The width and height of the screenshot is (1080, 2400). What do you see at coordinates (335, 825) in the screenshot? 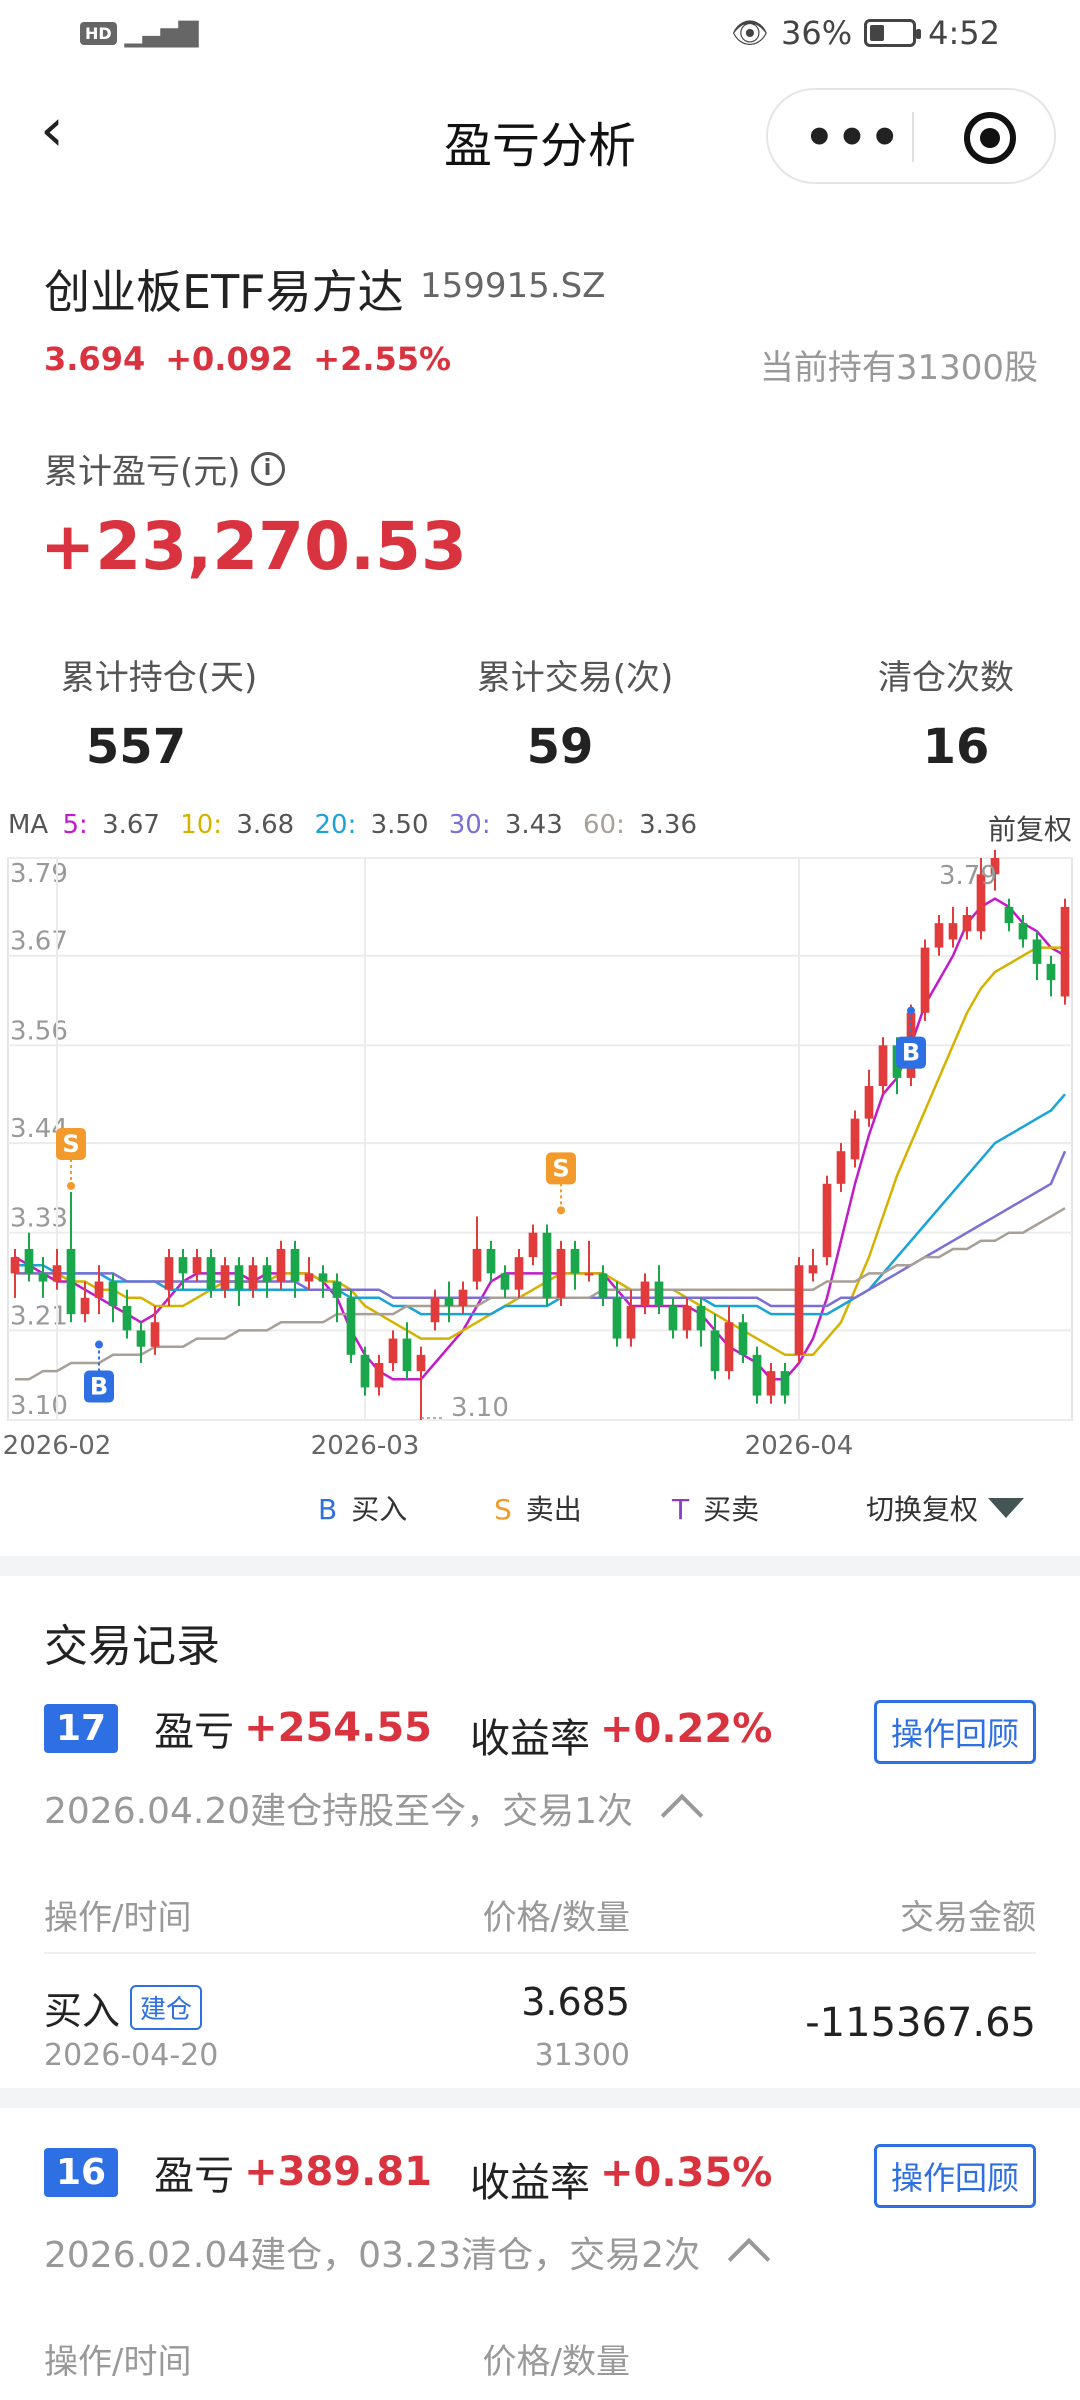
I see `ma20-key: 20:` at bounding box center [335, 825].